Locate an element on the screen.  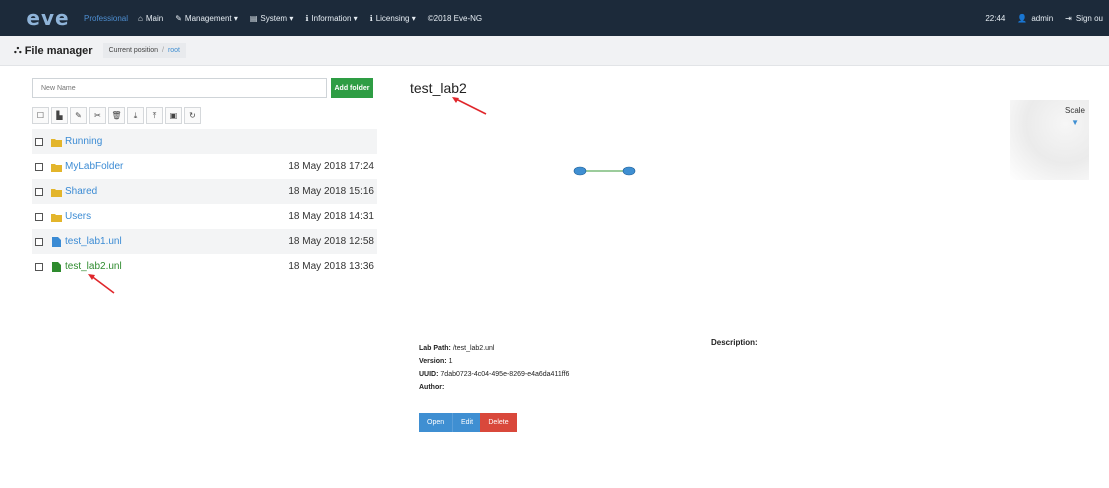
file-date: 18 May 2018 14:31 is located at coordinates (331, 216).